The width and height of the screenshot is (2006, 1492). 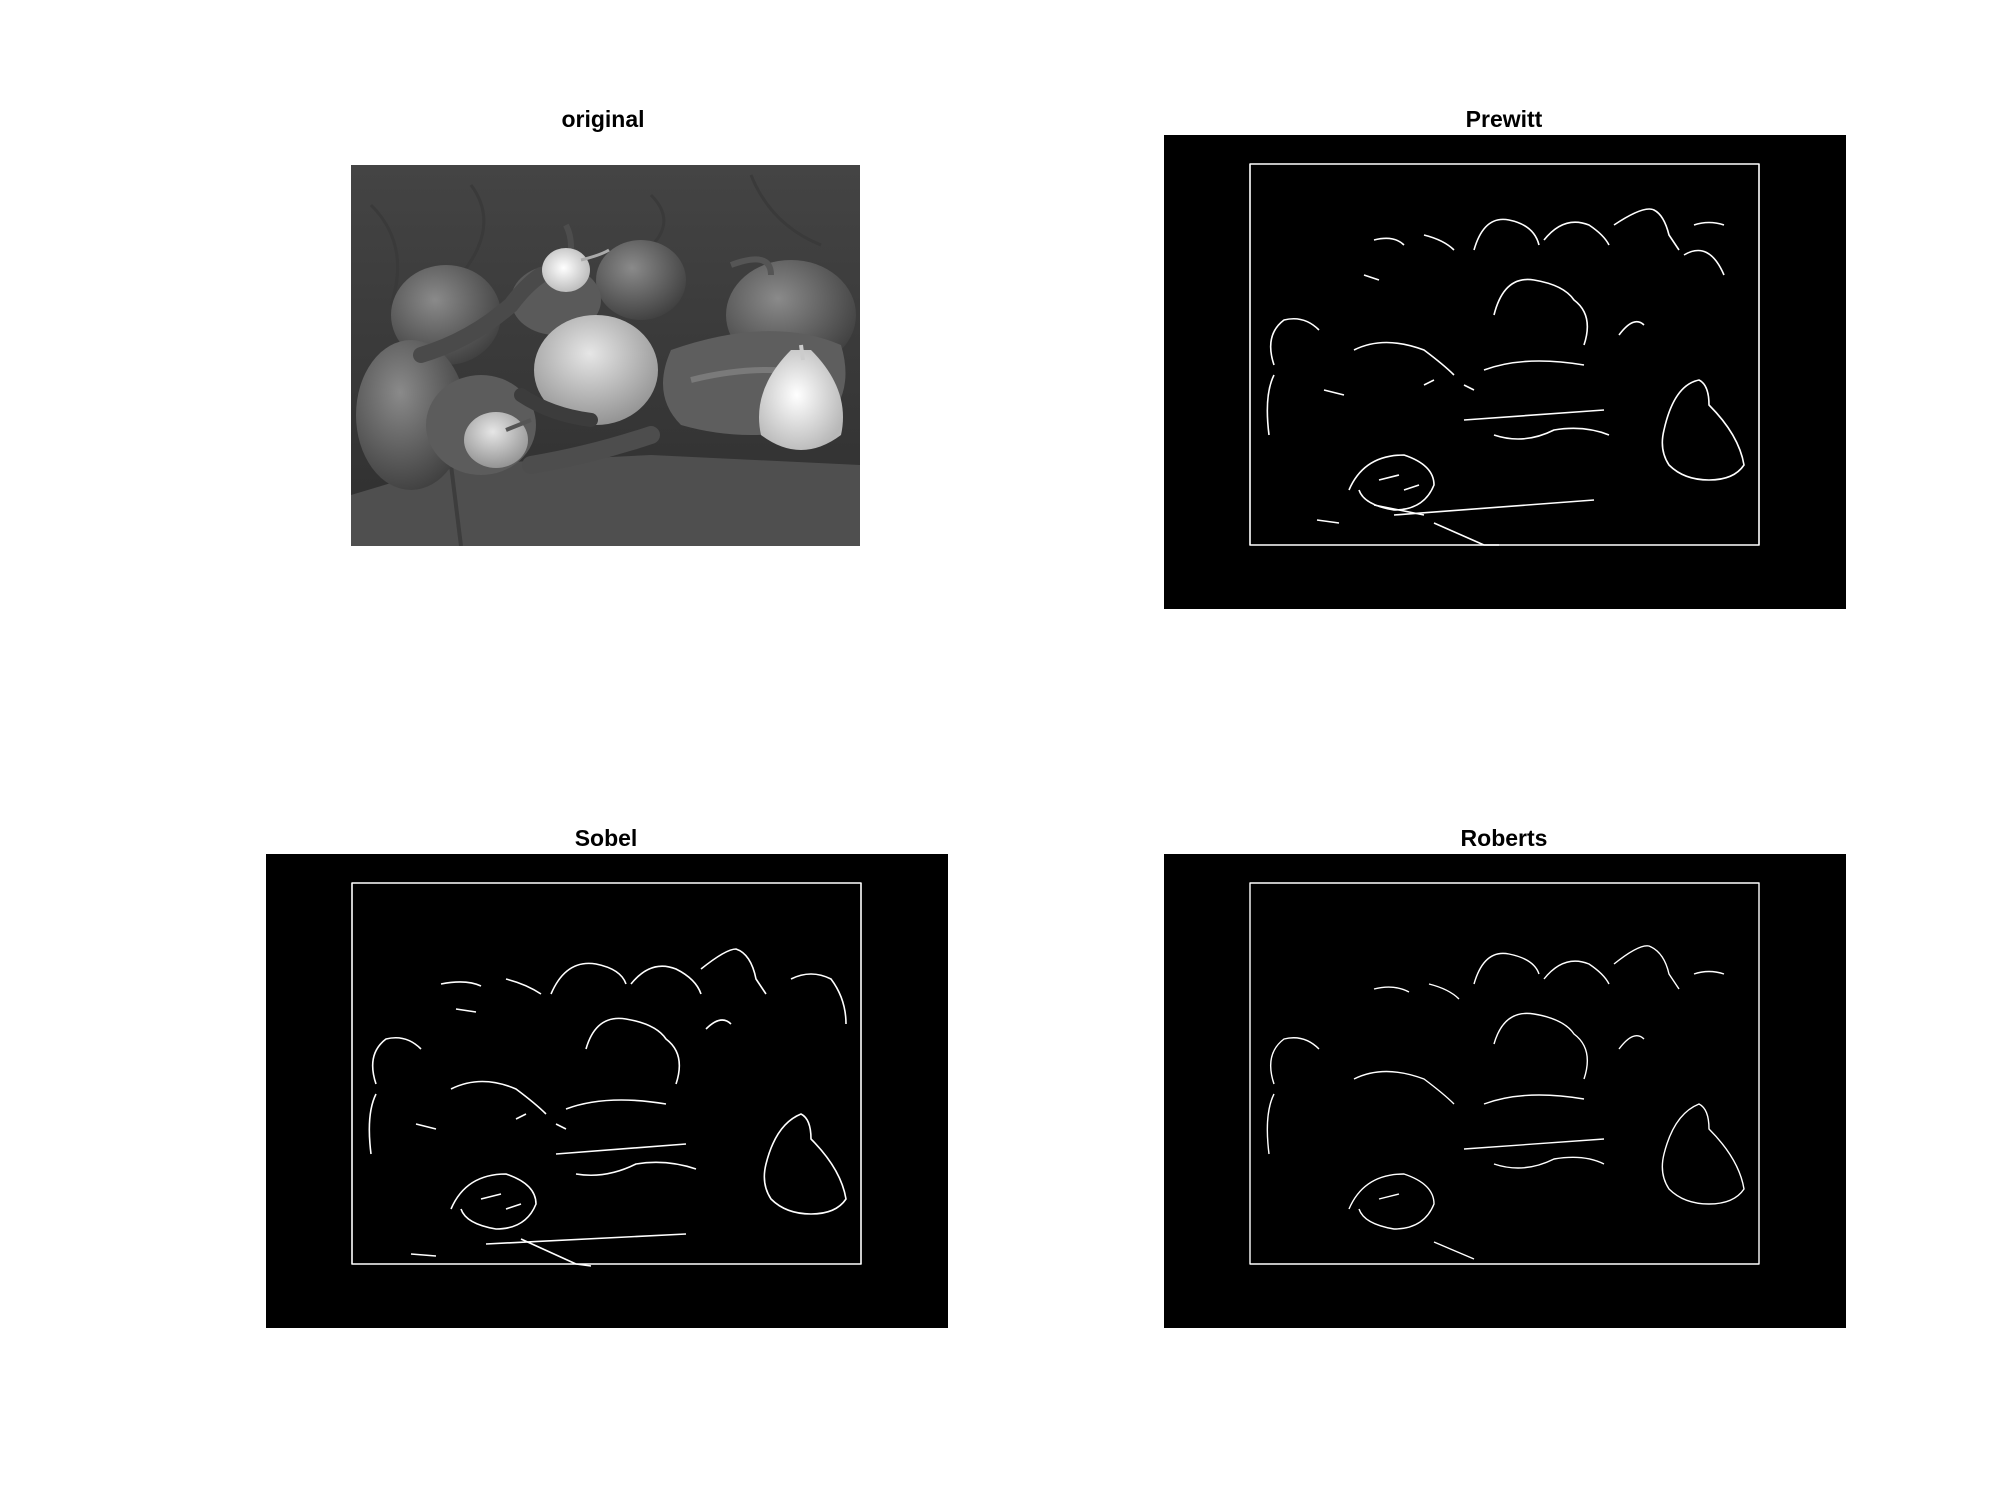 I want to click on sobel-edge-image, so click(x=607, y=1091).